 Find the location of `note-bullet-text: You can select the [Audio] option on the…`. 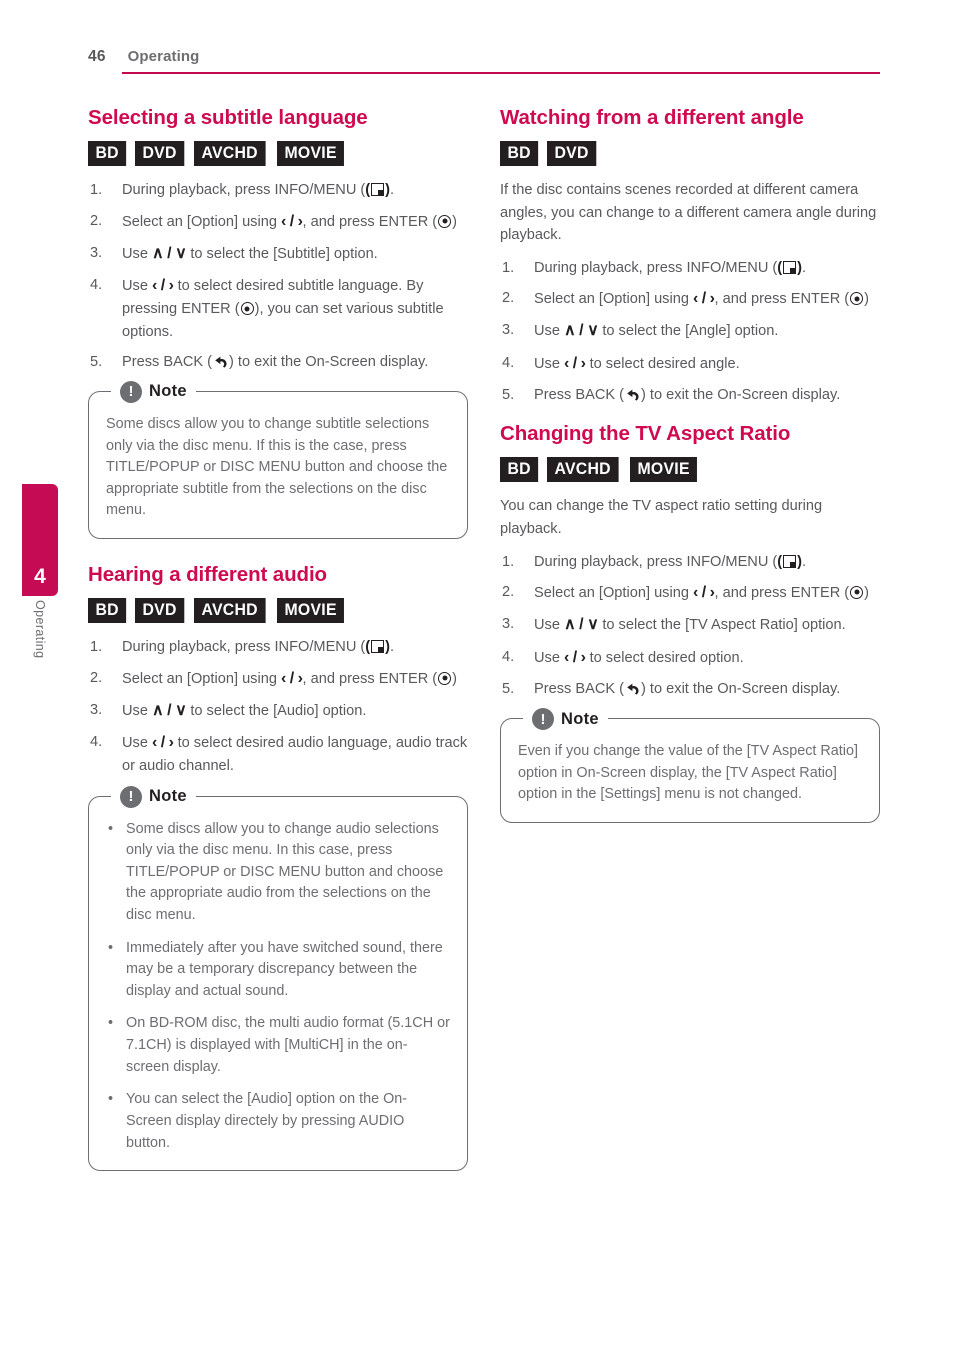

note-bullet-text: You can select the [Audio] option on the… is located at coordinates (267, 1121).